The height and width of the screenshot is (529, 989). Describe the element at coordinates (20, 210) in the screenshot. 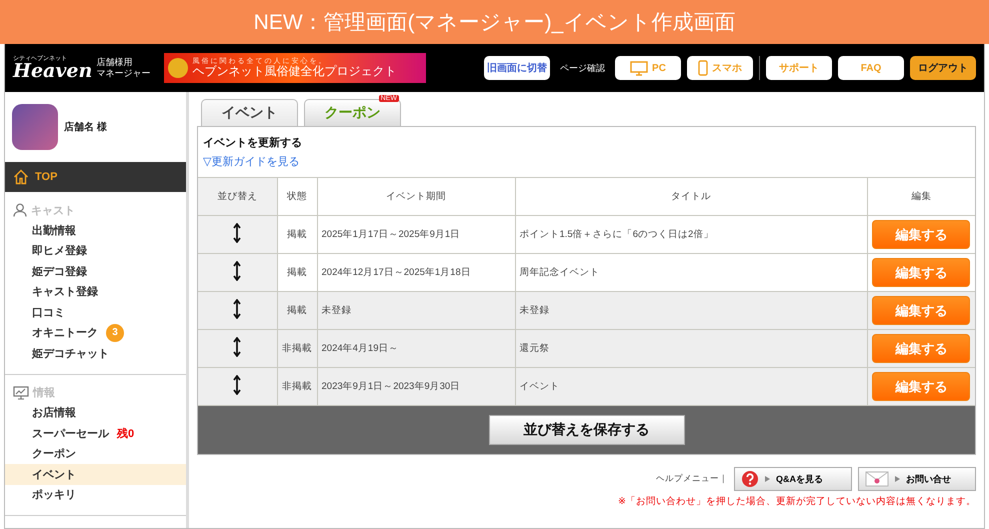

I see `person-icon` at that location.